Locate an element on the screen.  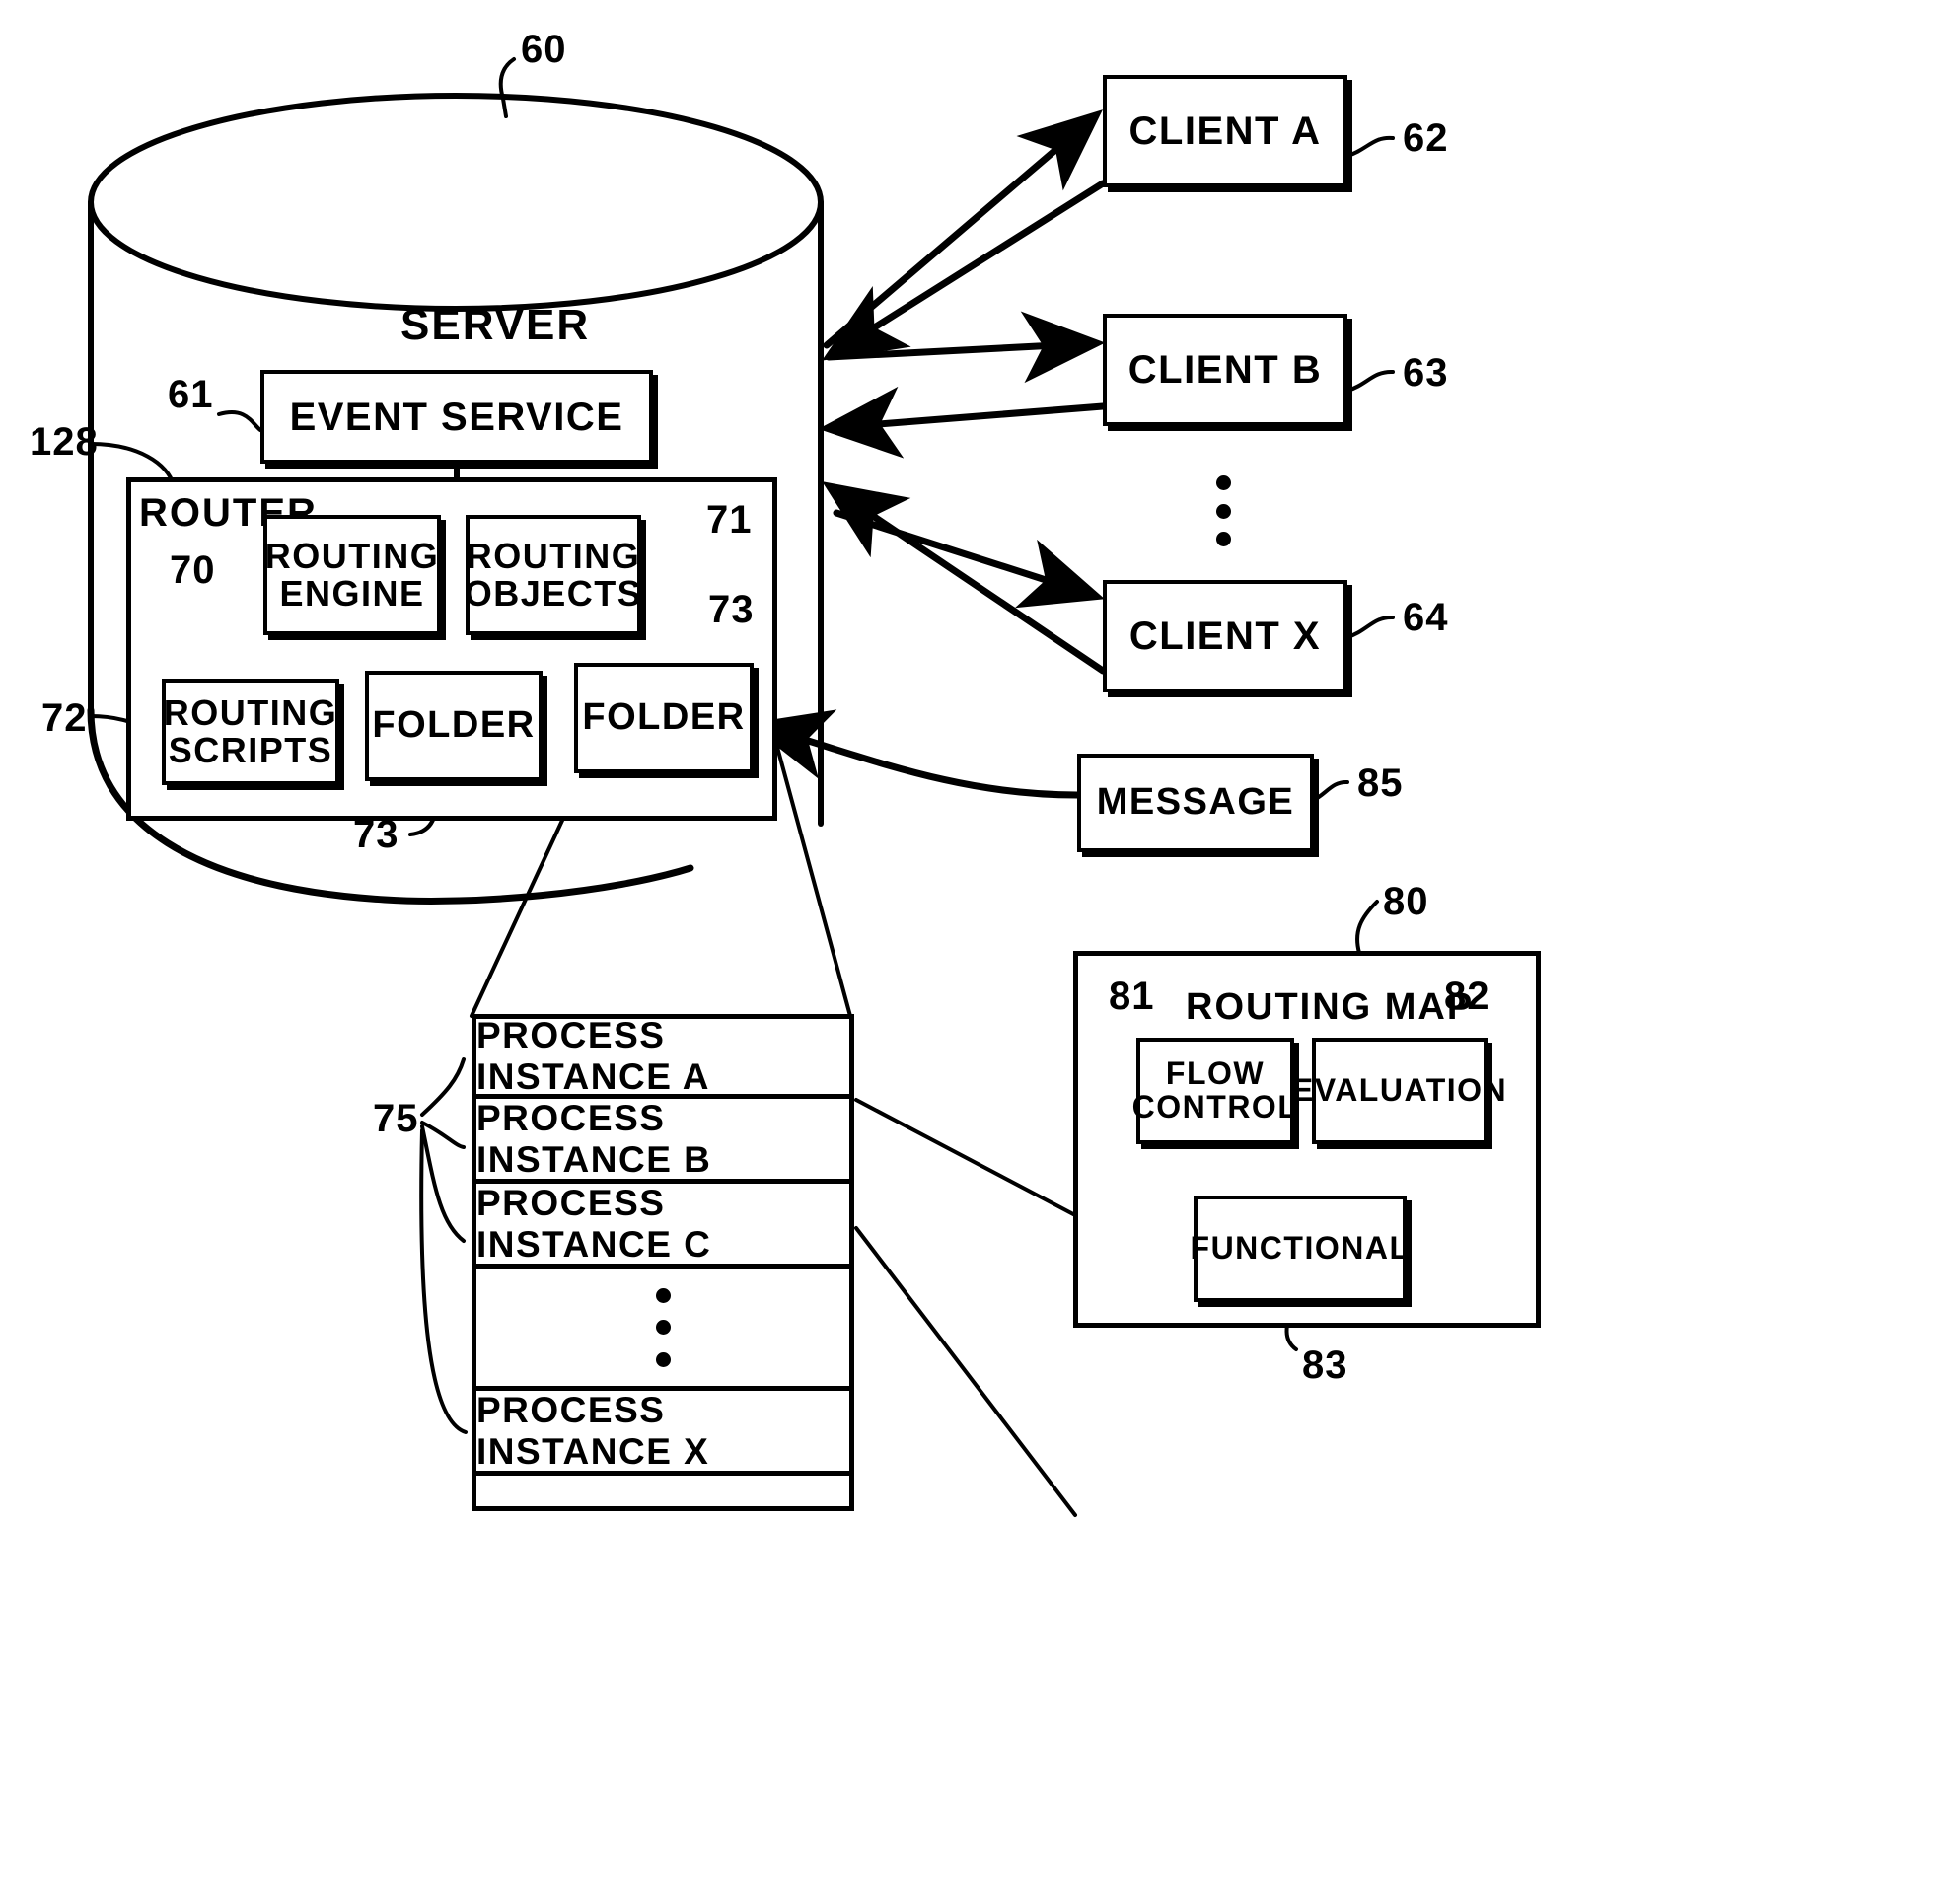
routing-objects-label: ROUTING OBJECTS is located at coordinates (553, 575).